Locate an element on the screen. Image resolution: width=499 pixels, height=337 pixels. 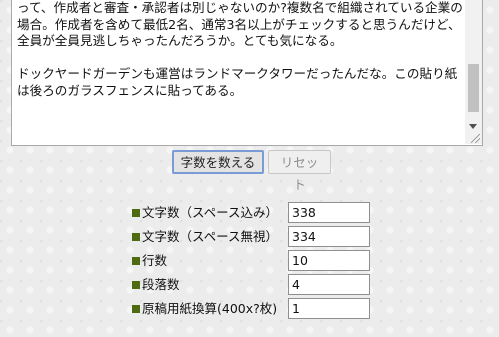
stat-label: 原稿用紙換算(400x?枚) is located at coordinates (210, 308).